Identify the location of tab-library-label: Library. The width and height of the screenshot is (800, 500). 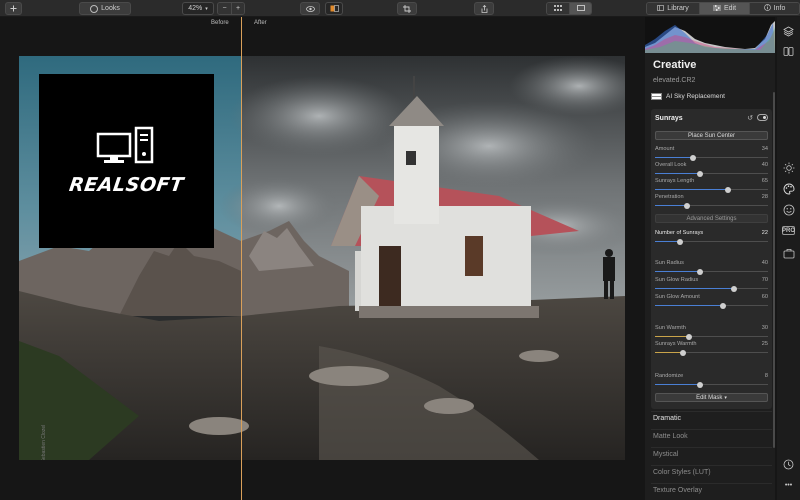
(678, 8).